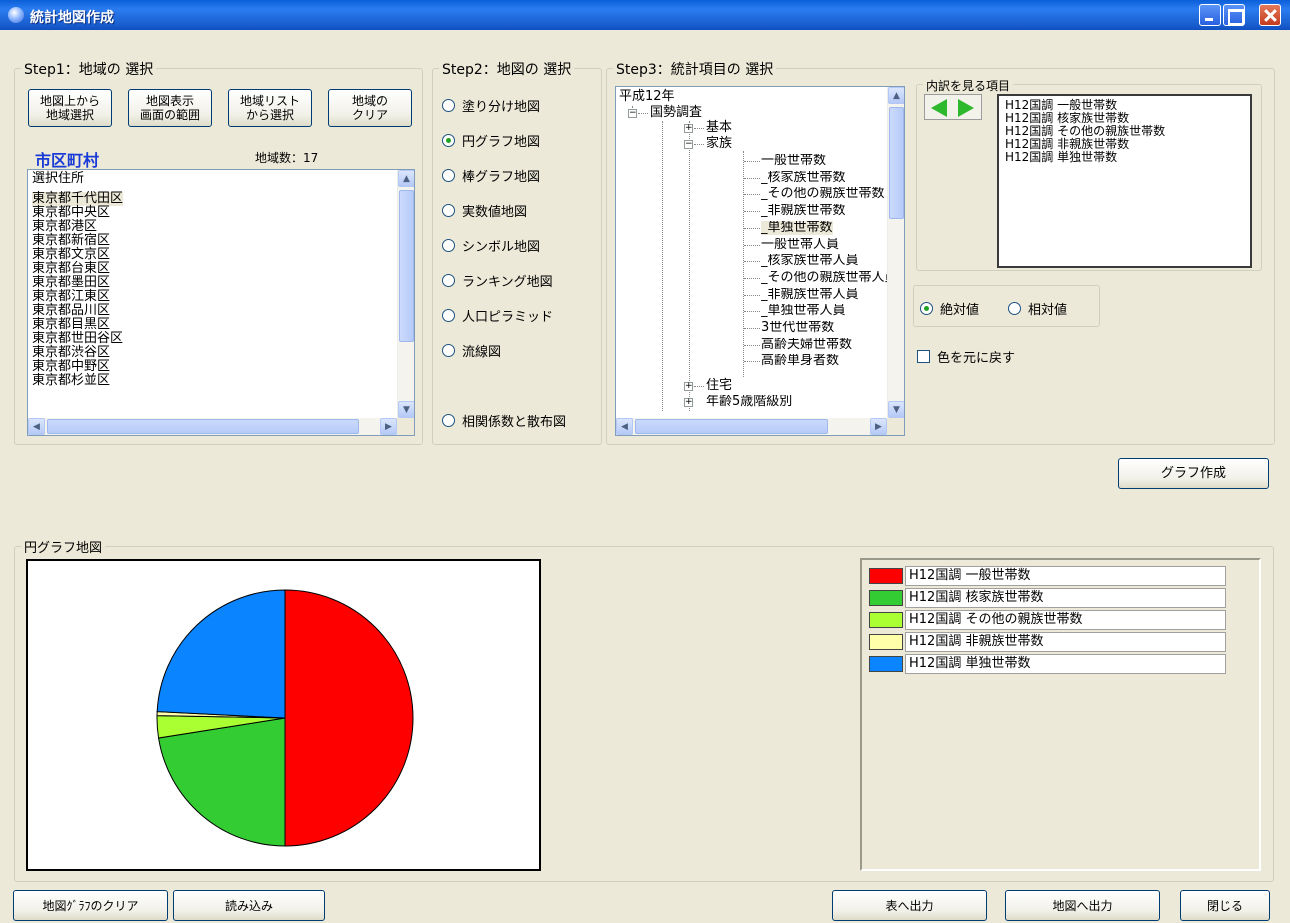 This screenshot has width=1290, height=923. I want to click on pie-chart-area, so click(283, 715).